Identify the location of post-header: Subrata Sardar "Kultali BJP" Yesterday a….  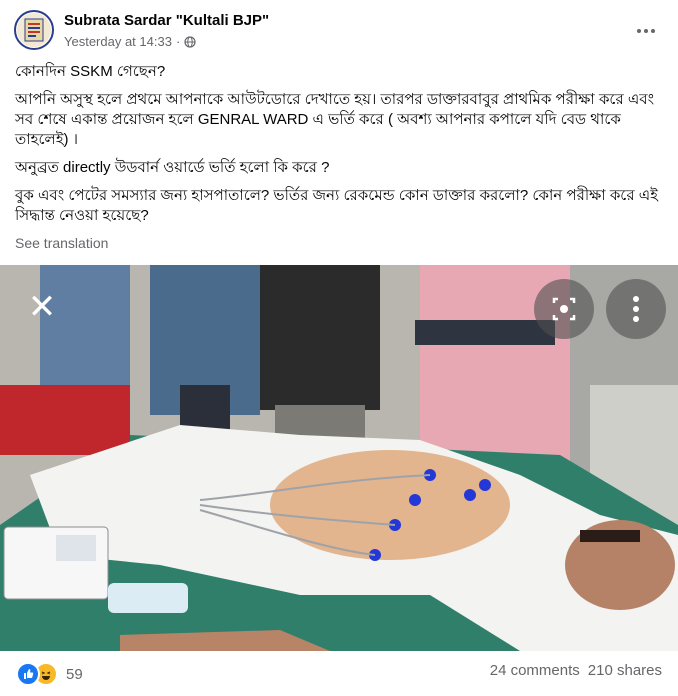
(339, 29).